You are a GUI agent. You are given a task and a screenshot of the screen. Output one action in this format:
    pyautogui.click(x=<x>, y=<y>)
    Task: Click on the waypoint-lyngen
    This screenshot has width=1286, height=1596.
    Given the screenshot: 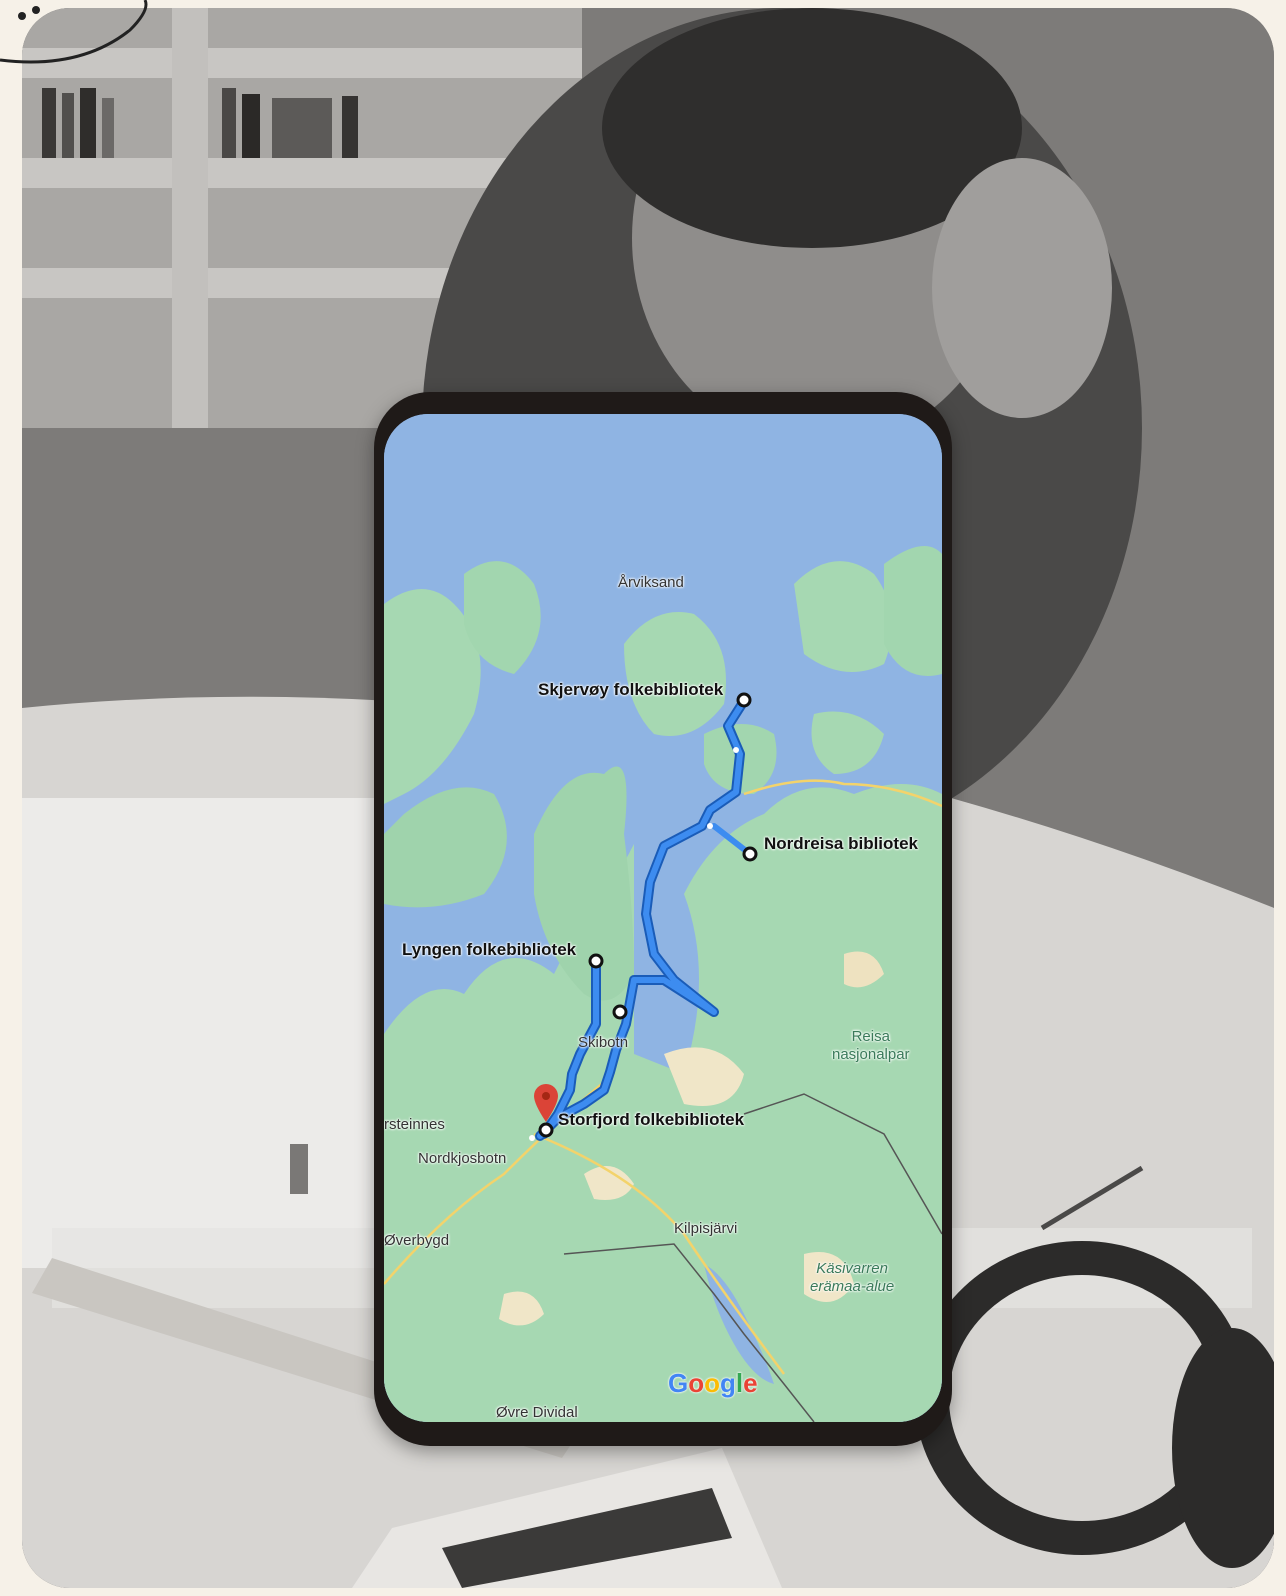 What is the action you would take?
    pyautogui.click(x=596, y=961)
    